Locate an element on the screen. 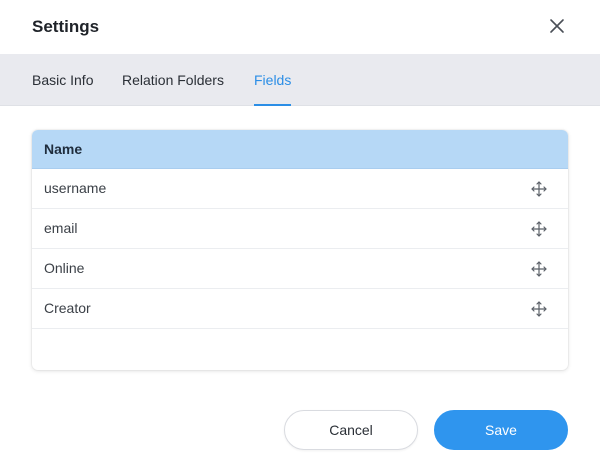 This screenshot has width=600, height=466. tab-relation-folders: Relation Folders is located at coordinates (173, 80).